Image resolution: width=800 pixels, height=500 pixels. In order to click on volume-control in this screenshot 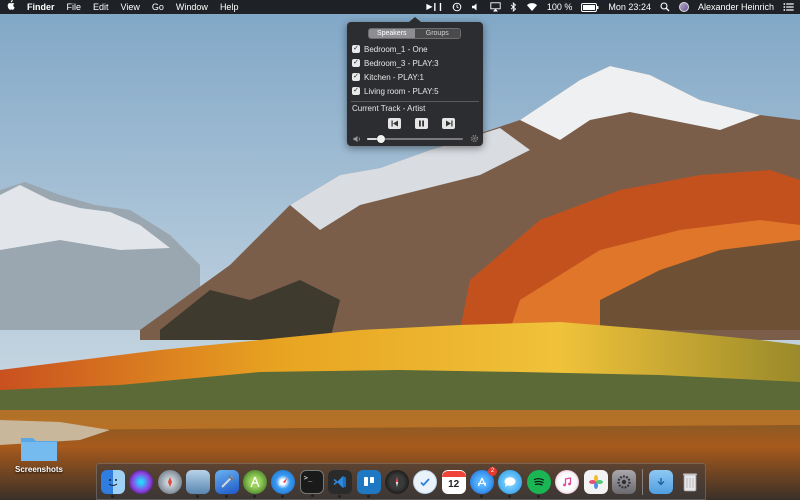, I will do `click(416, 139)`.